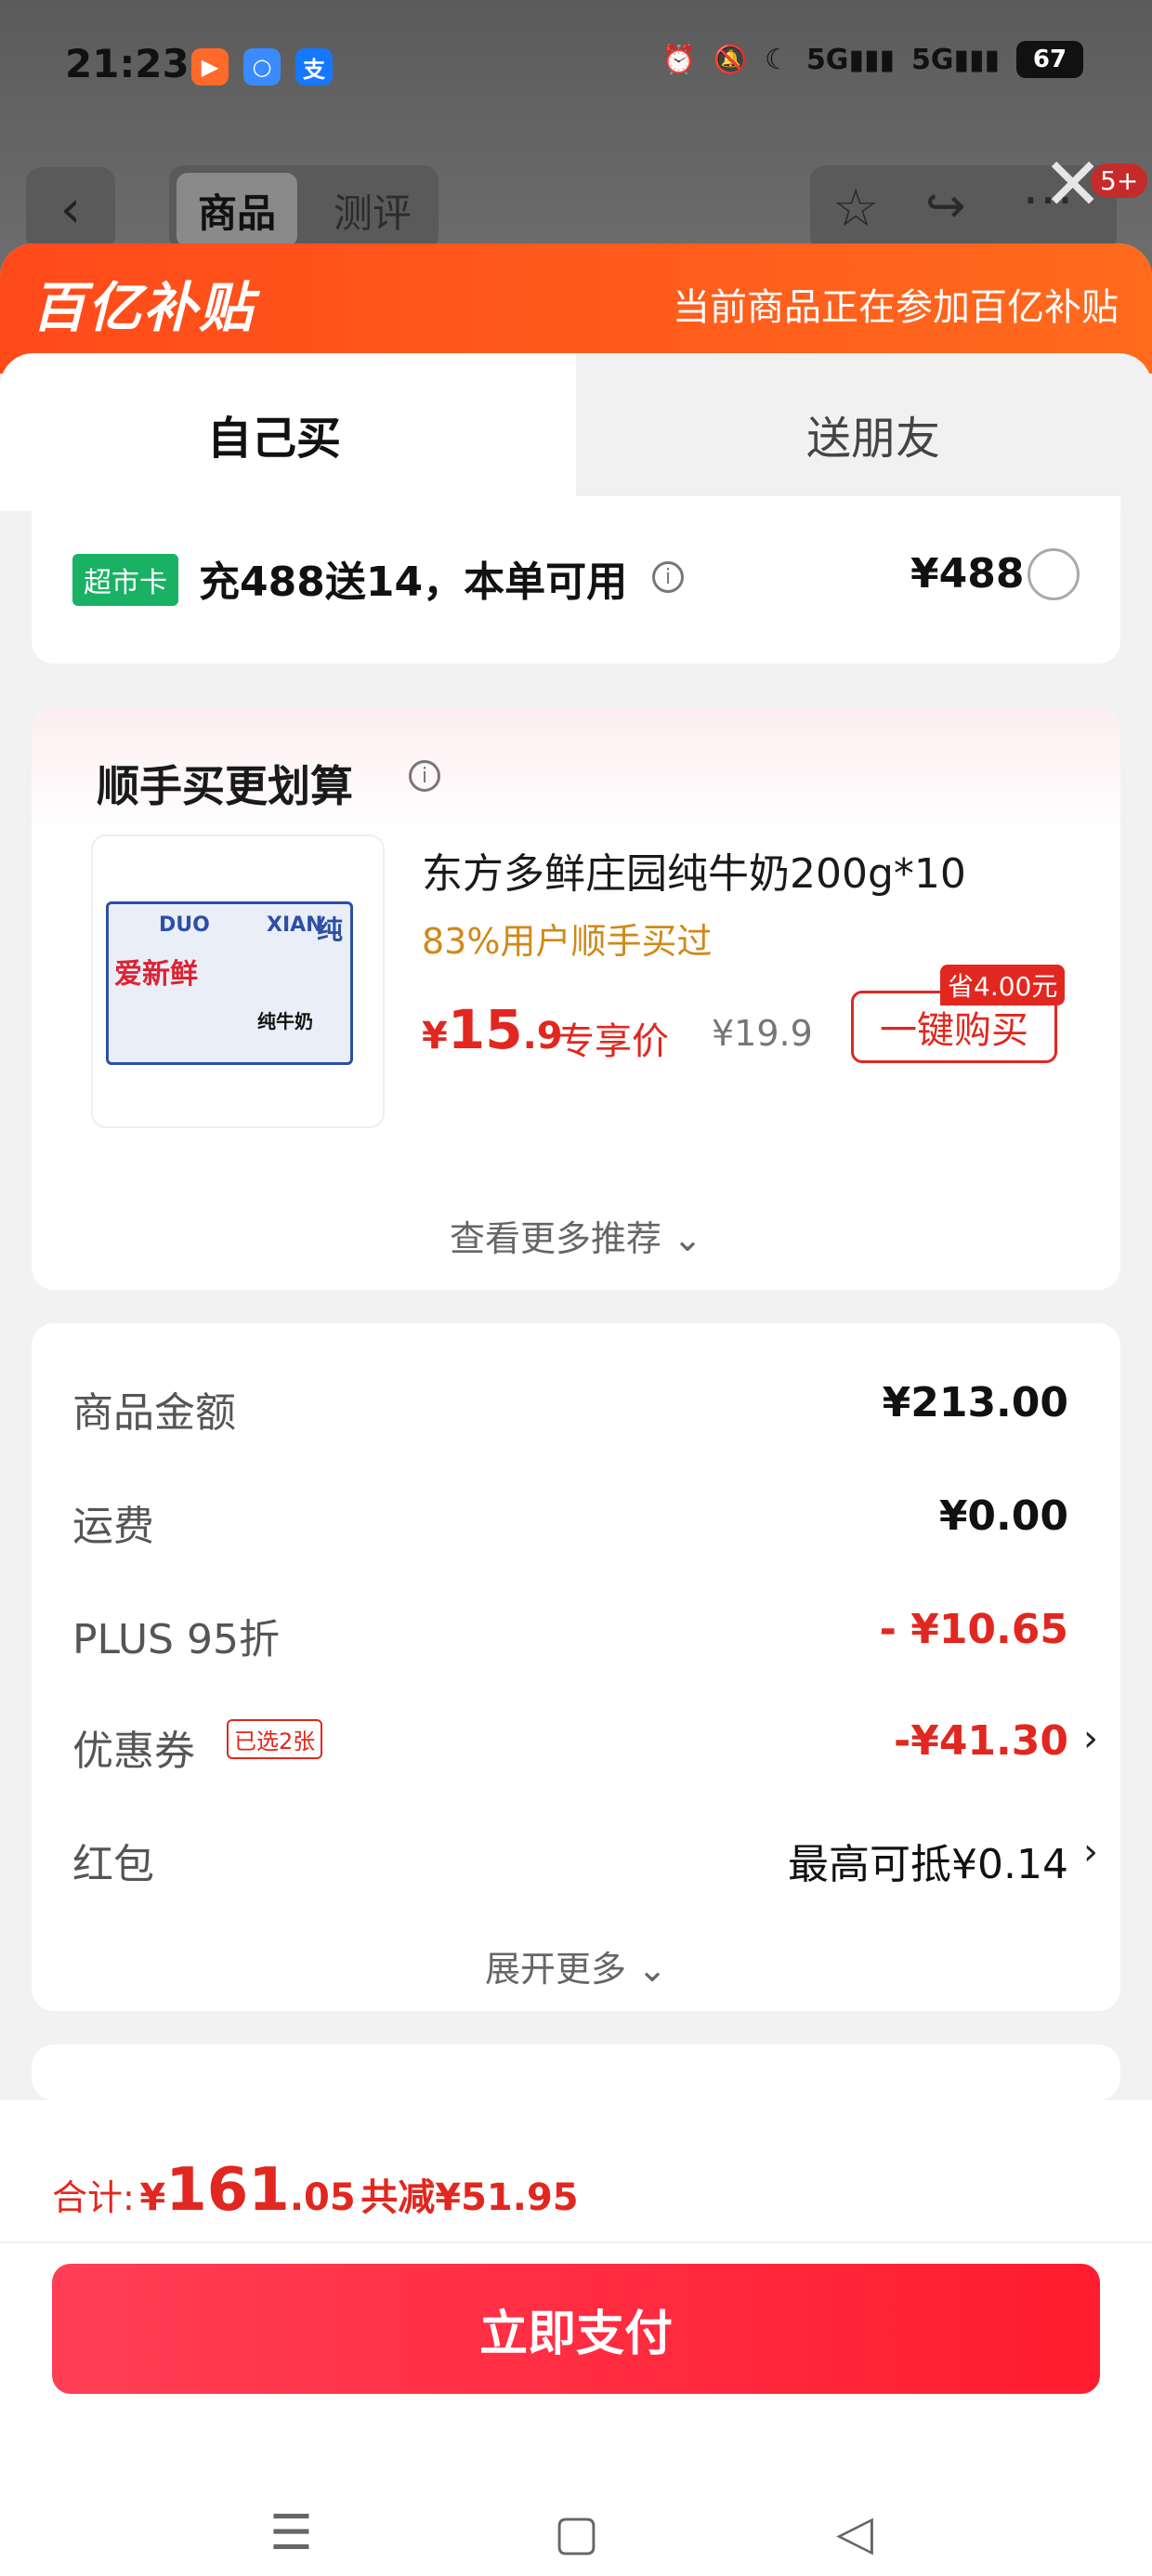  Describe the element at coordinates (113, 1526) in the screenshot. I see `row-label-shipping: 运费` at that location.